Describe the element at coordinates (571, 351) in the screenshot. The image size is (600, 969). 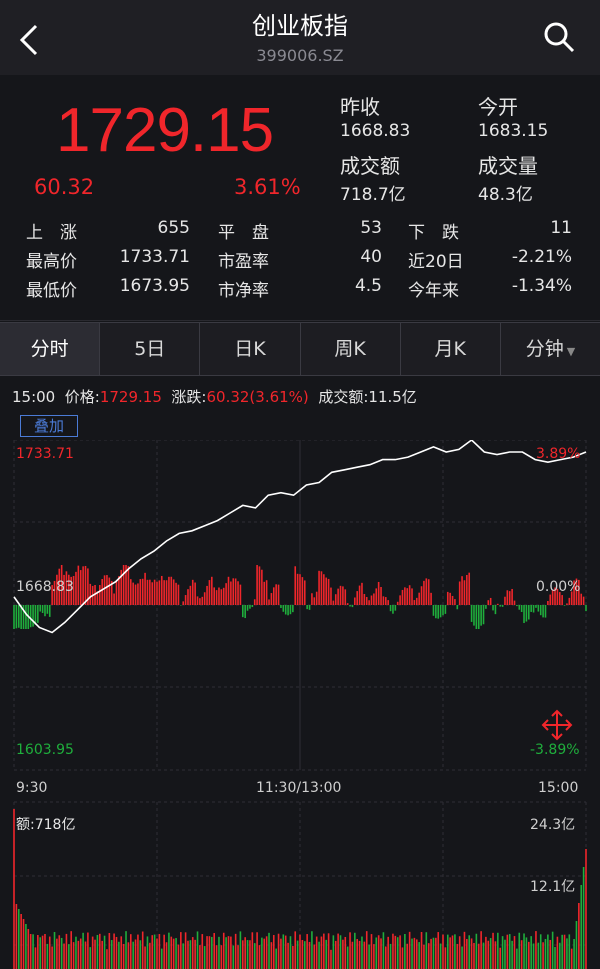
I see `dropdown-caret-icon: ▼` at that location.